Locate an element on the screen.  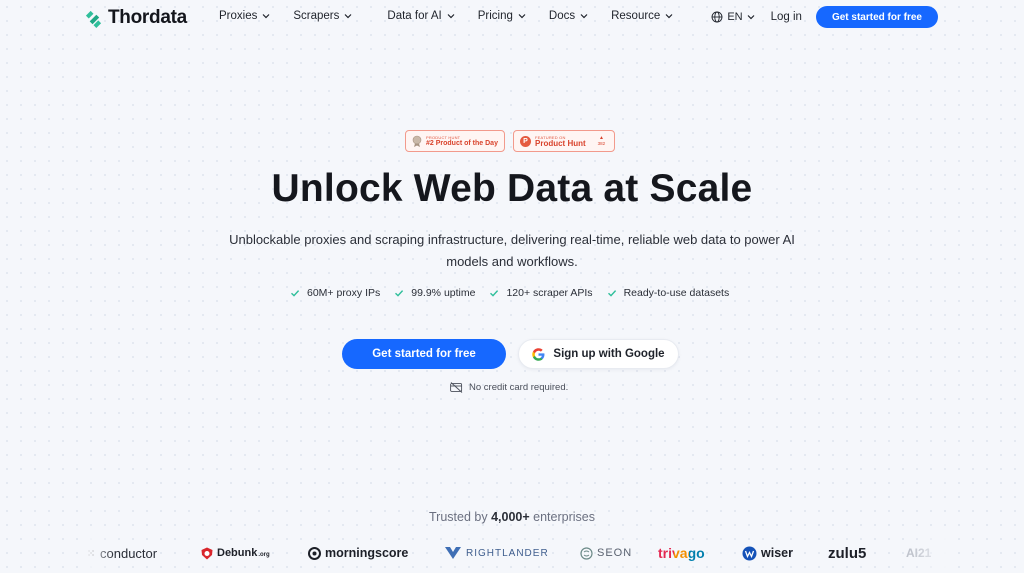
google-signup-button: Sign up with Google is located at coordinates (598, 354).